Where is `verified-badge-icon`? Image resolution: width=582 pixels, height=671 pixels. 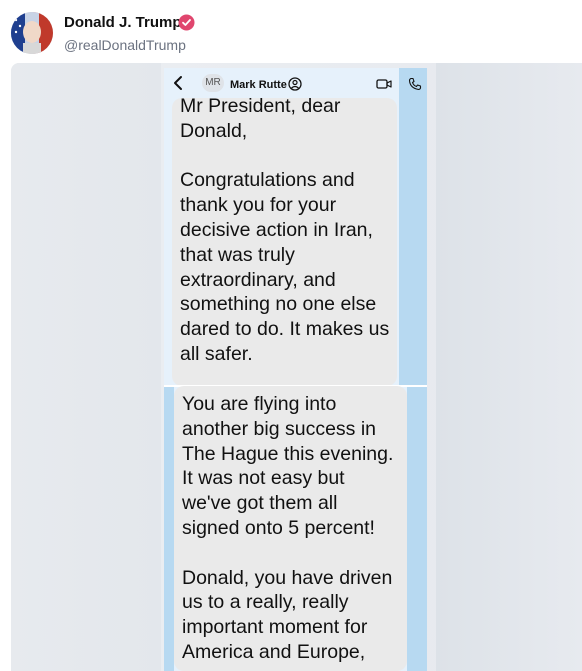
verified-badge-icon is located at coordinates (186, 22).